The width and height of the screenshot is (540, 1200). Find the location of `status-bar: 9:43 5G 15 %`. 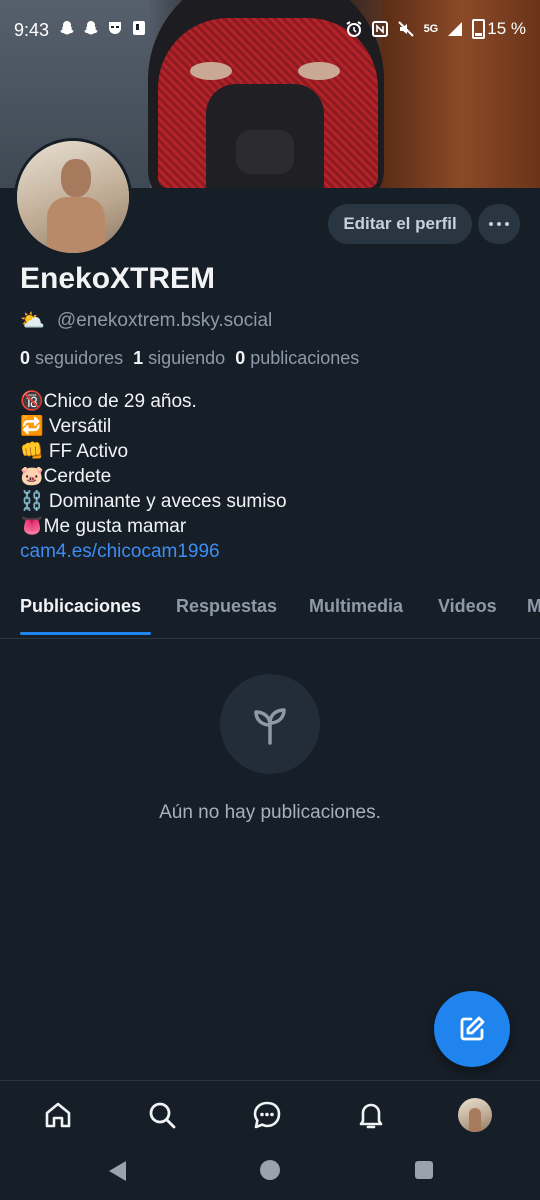

status-bar: 9:43 5G 15 % is located at coordinates (270, 32).